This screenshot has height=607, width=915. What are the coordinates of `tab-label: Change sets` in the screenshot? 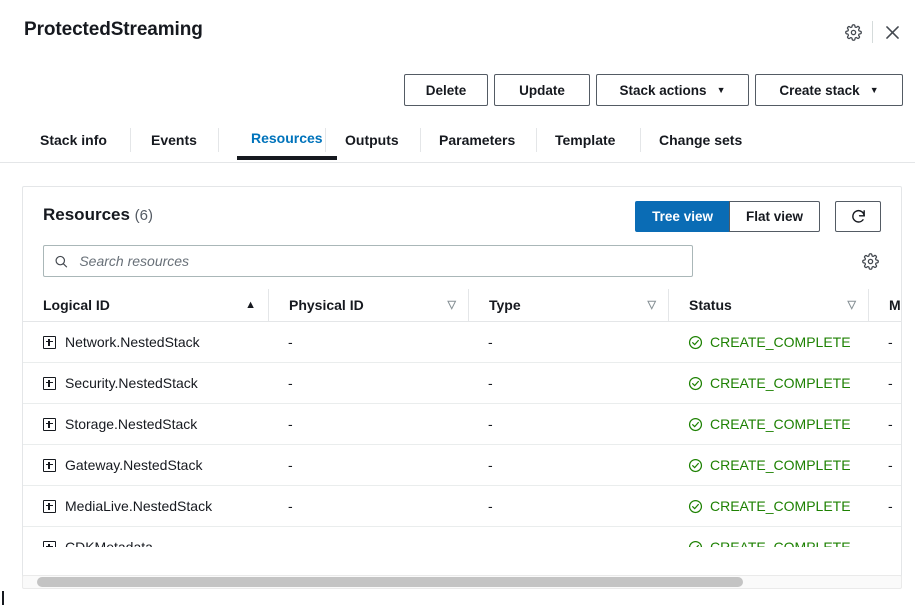 It's located at (701, 140).